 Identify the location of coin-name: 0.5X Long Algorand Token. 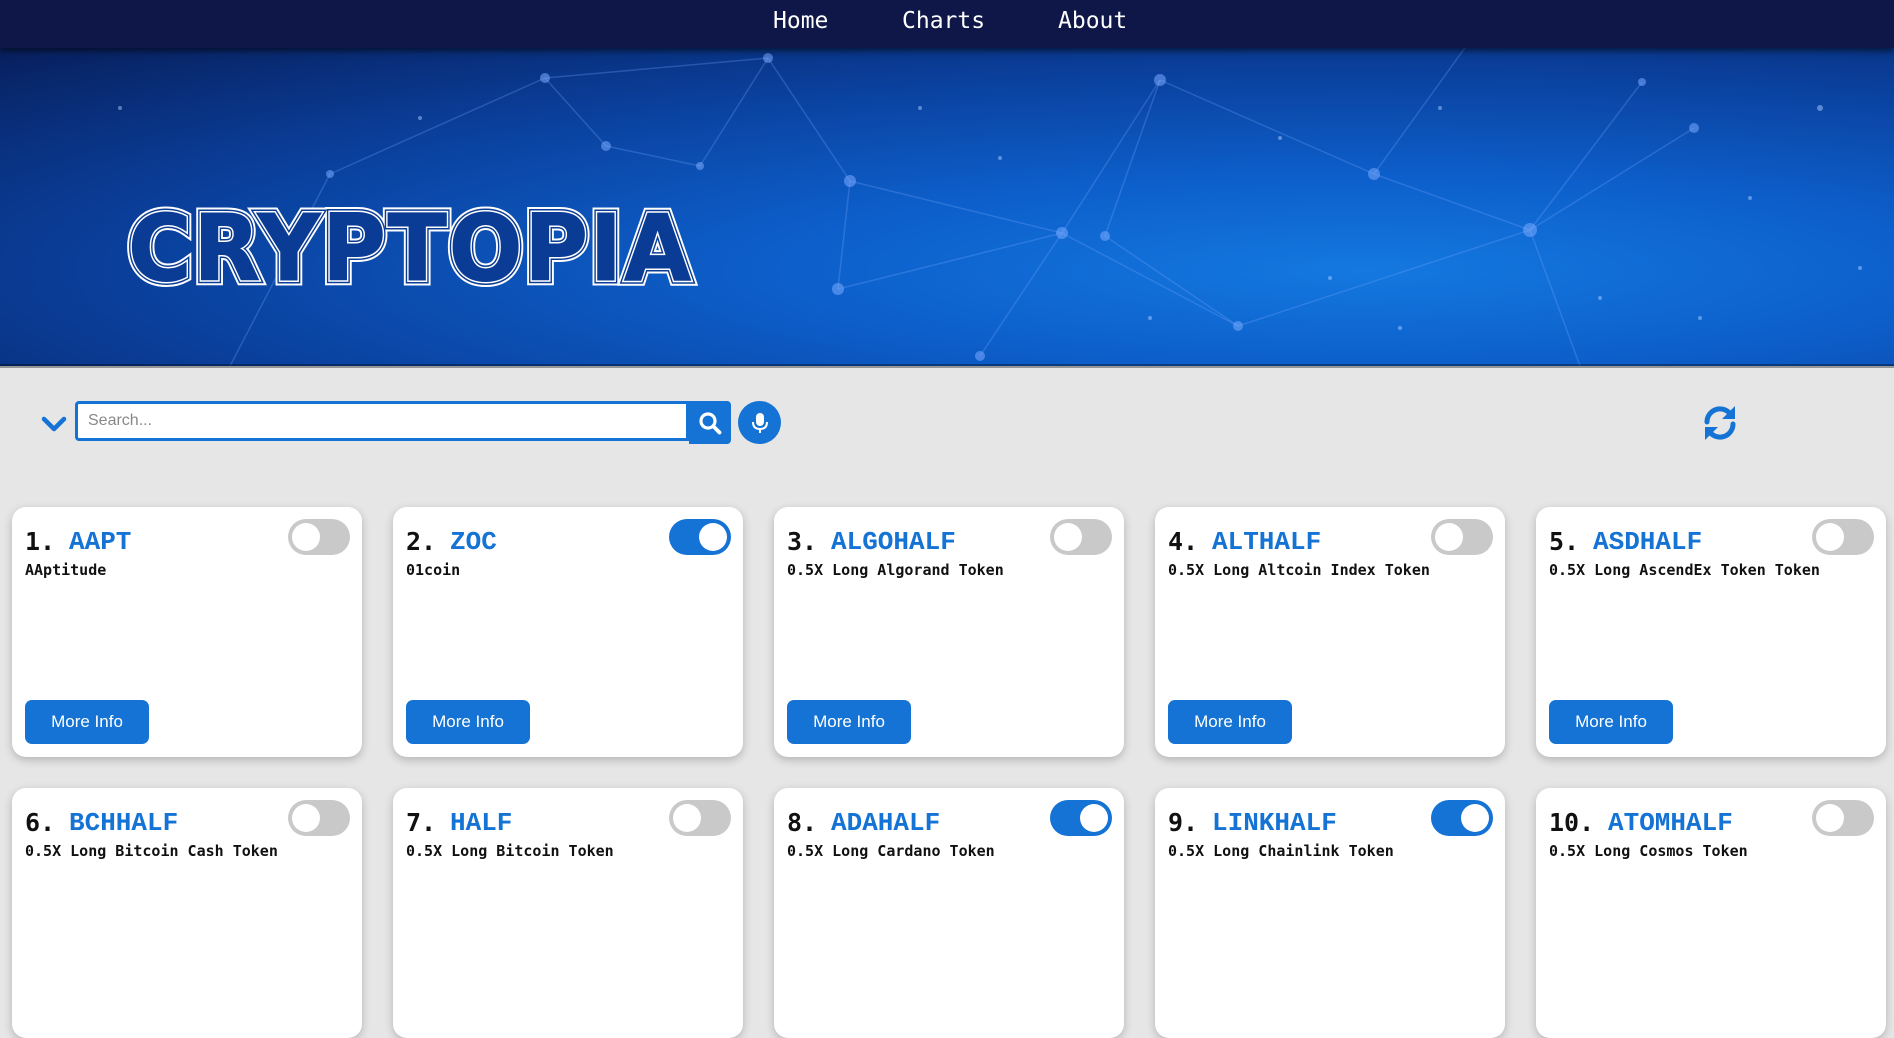
(895, 570).